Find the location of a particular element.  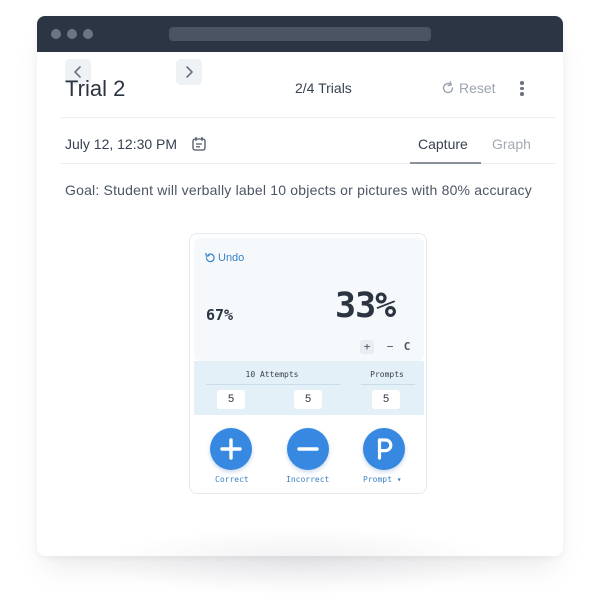

window-maximize-dot is located at coordinates (88, 34).